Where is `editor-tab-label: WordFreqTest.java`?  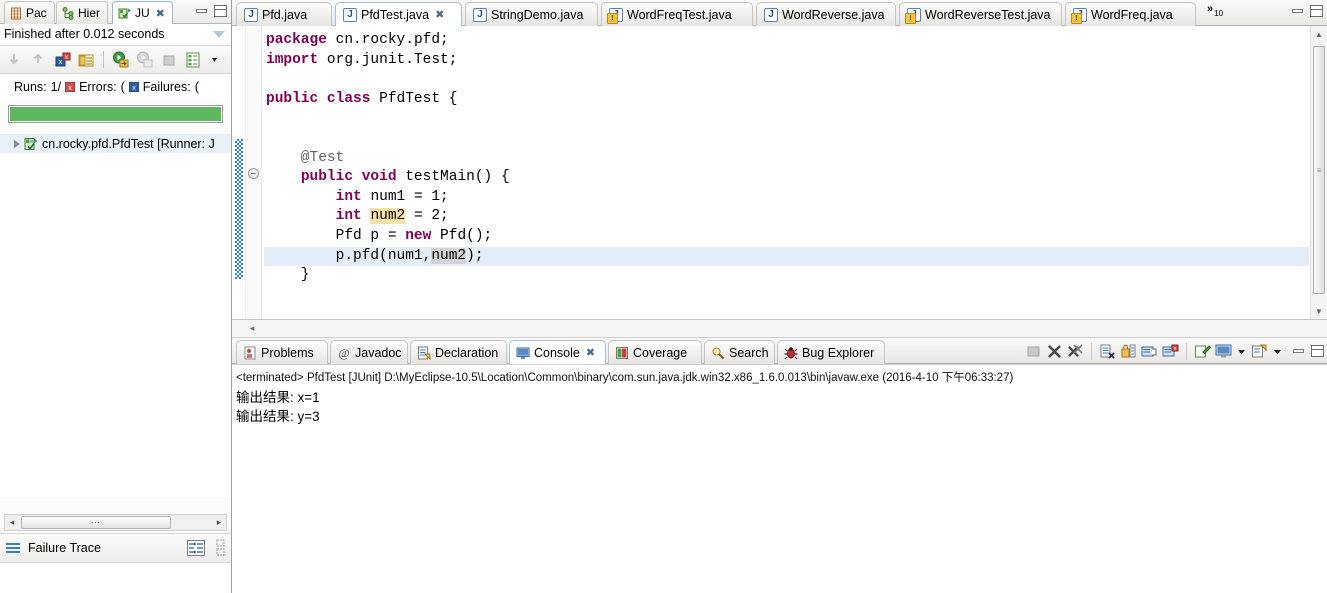 editor-tab-label: WordFreqTest.java is located at coordinates (679, 14).